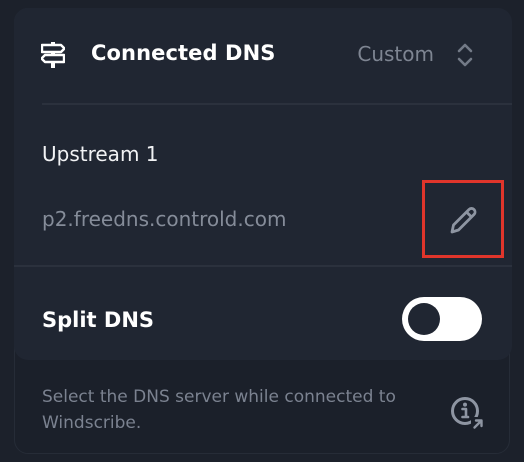 The width and height of the screenshot is (524, 462). Describe the element at coordinates (164, 219) in the screenshot. I see `upstream-host: p2.freedns.controld.com` at that location.